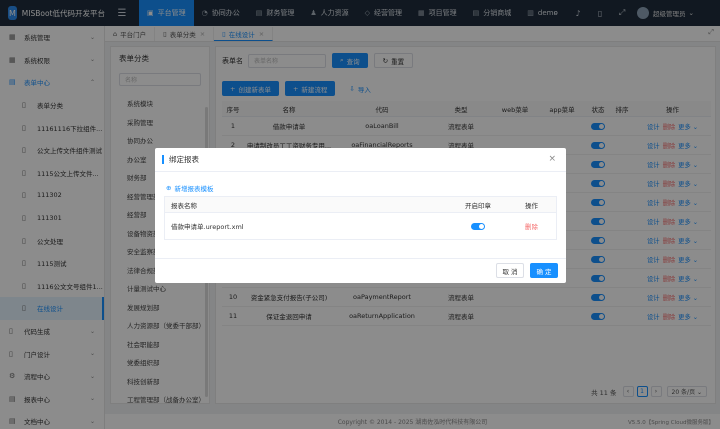 The image size is (720, 429). I want to click on col-seal: 开启印章, so click(478, 205).